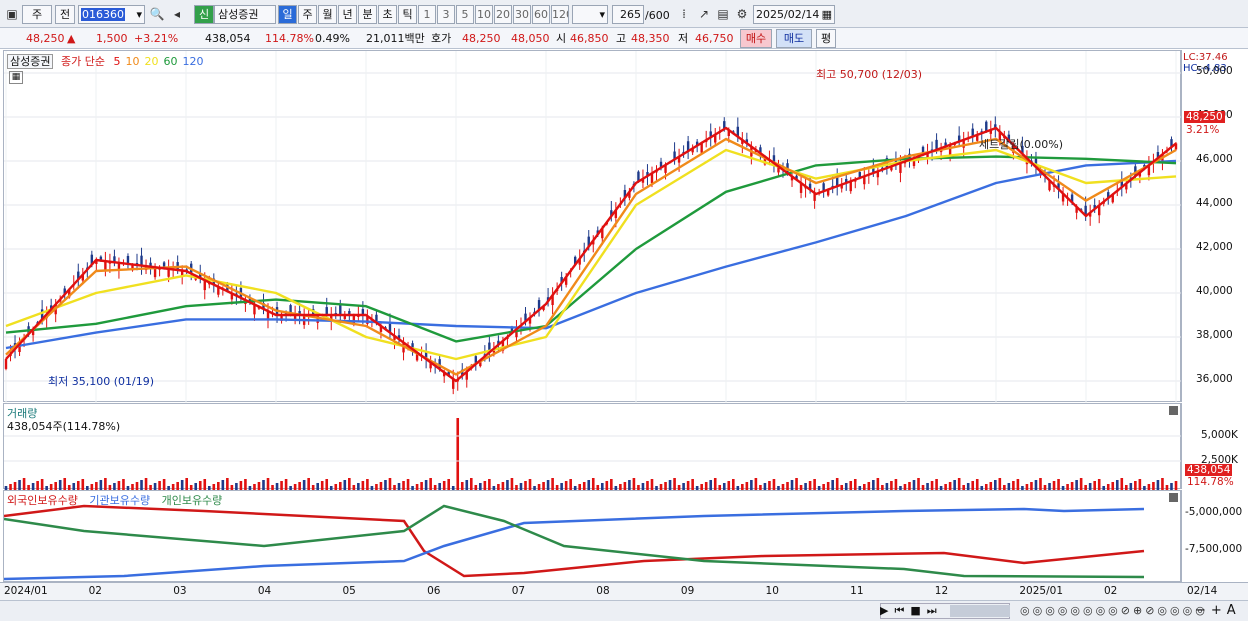 Image resolution: width=1248 pixels, height=621 pixels. Describe the element at coordinates (287, 14) in the screenshot. I see `period-0: 일` at that location.